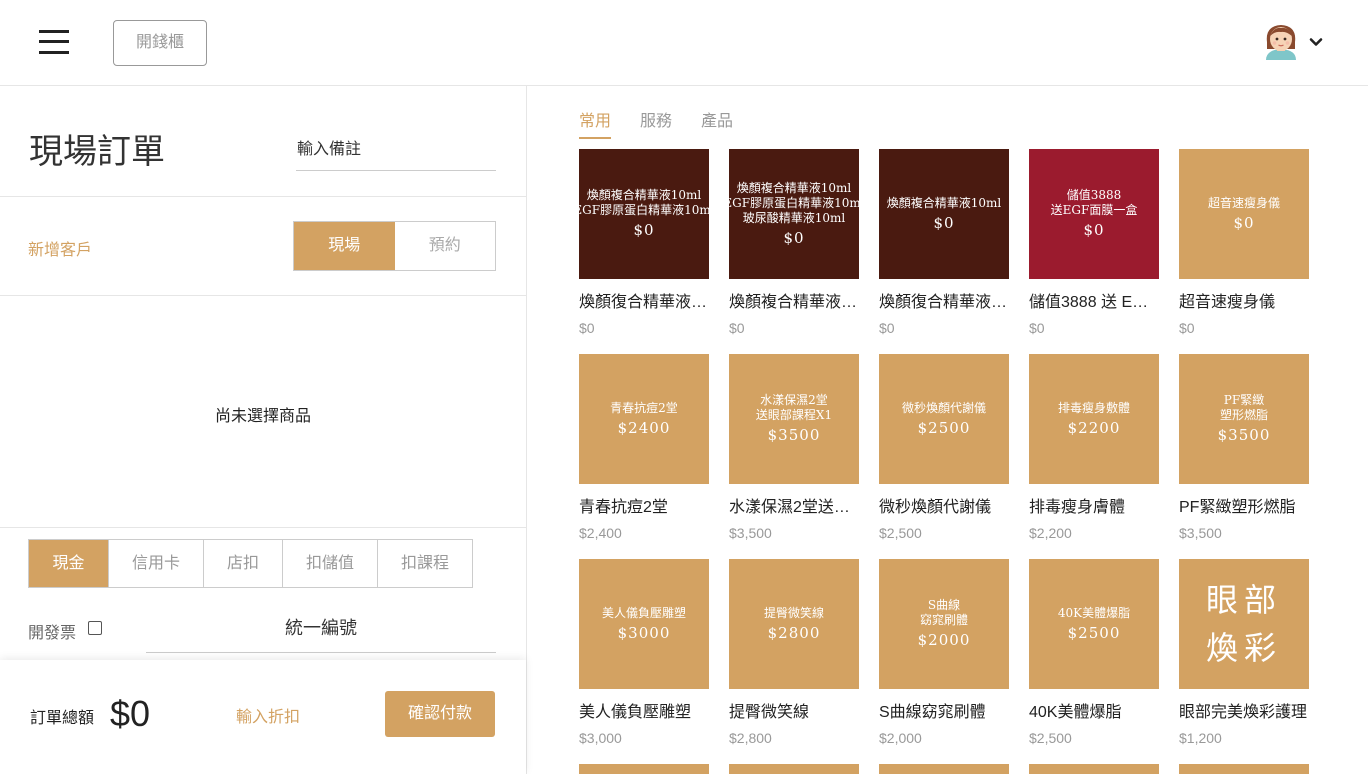  I want to click on product-image: 40K美體爆脂 $2500, so click(1094, 624).